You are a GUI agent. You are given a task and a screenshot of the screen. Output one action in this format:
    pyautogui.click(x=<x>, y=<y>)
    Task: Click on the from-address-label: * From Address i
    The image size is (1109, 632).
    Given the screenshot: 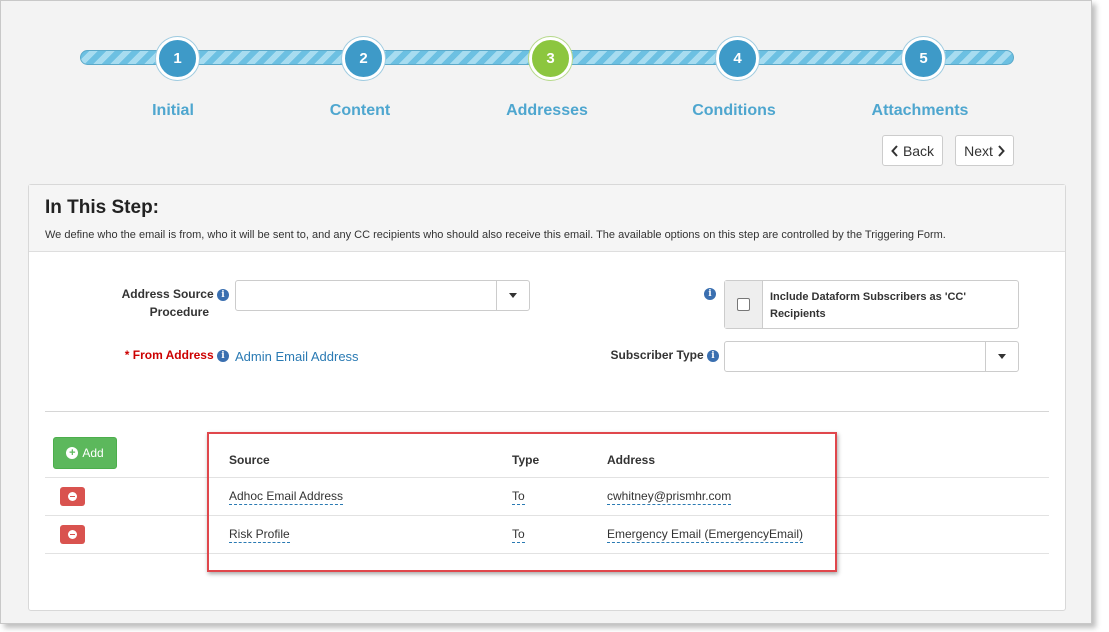 What is the action you would take?
    pyautogui.click(x=159, y=355)
    